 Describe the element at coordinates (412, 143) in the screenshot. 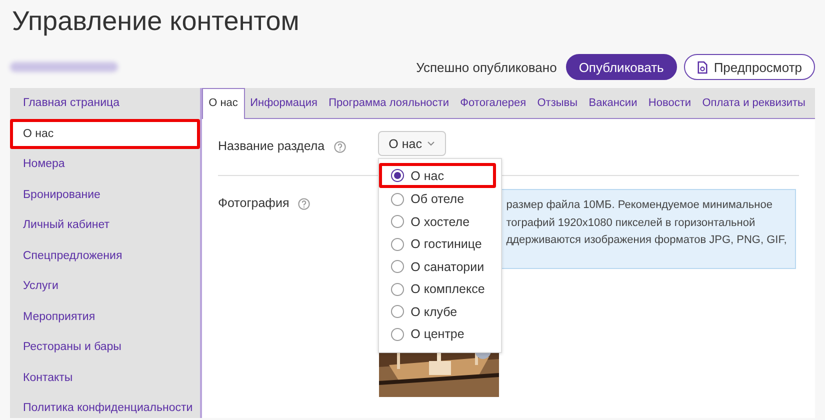

I see `section-select: О нас` at that location.